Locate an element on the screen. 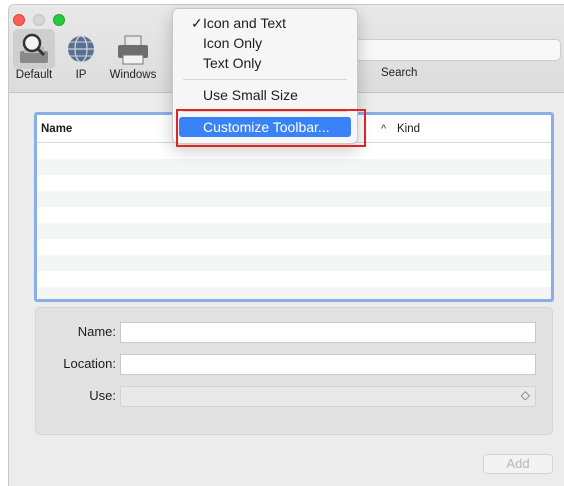  menu-item-text-only: Text Only is located at coordinates (265, 63).